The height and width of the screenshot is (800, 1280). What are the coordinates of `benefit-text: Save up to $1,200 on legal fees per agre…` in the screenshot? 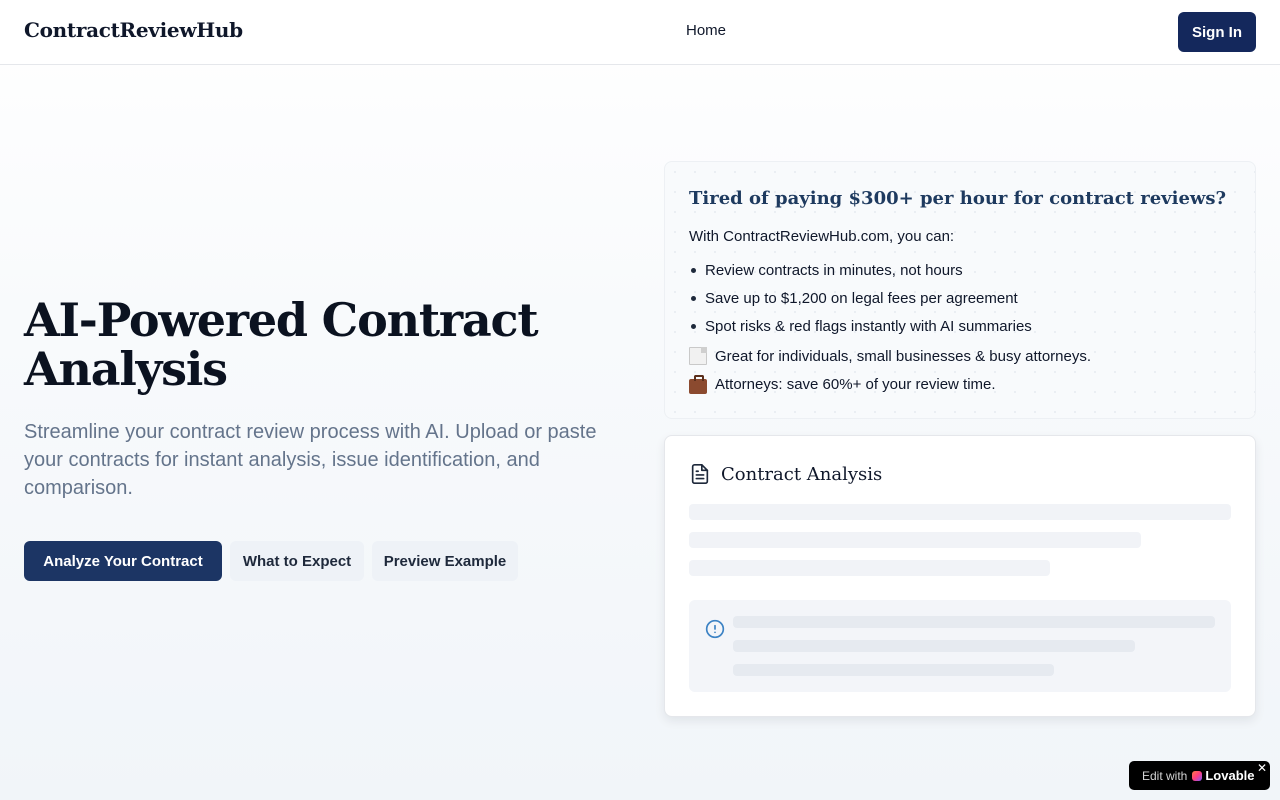 It's located at (861, 298).